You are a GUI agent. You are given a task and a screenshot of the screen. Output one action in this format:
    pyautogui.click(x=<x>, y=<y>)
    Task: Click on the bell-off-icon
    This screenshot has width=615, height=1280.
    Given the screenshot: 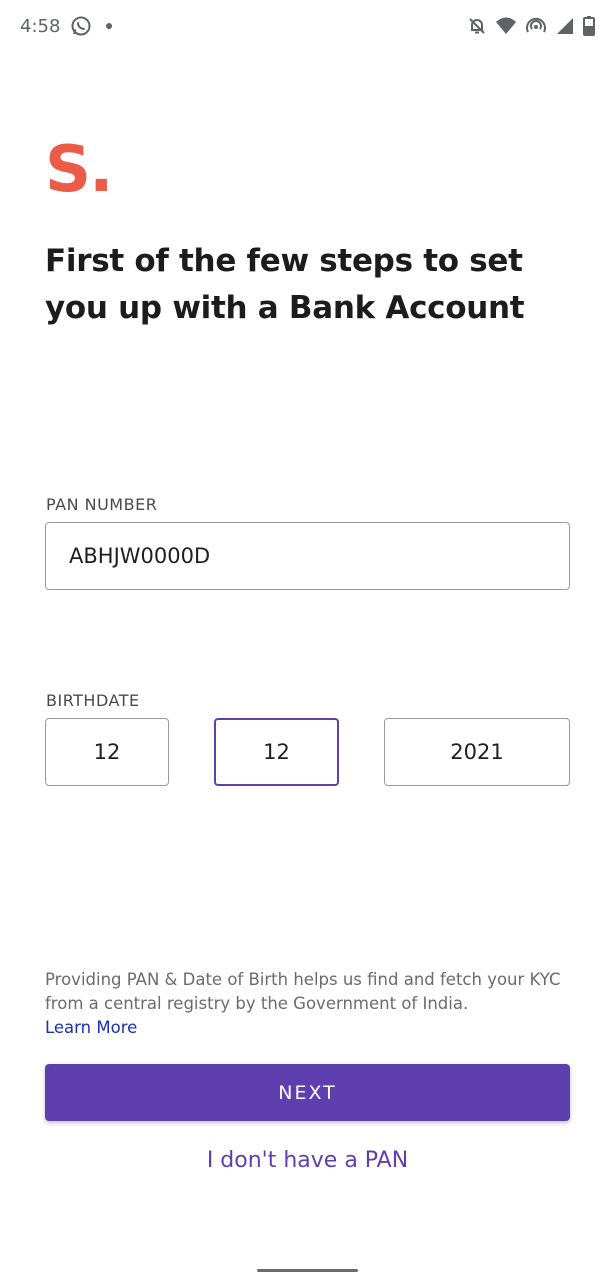 What is the action you would take?
    pyautogui.click(x=477, y=26)
    